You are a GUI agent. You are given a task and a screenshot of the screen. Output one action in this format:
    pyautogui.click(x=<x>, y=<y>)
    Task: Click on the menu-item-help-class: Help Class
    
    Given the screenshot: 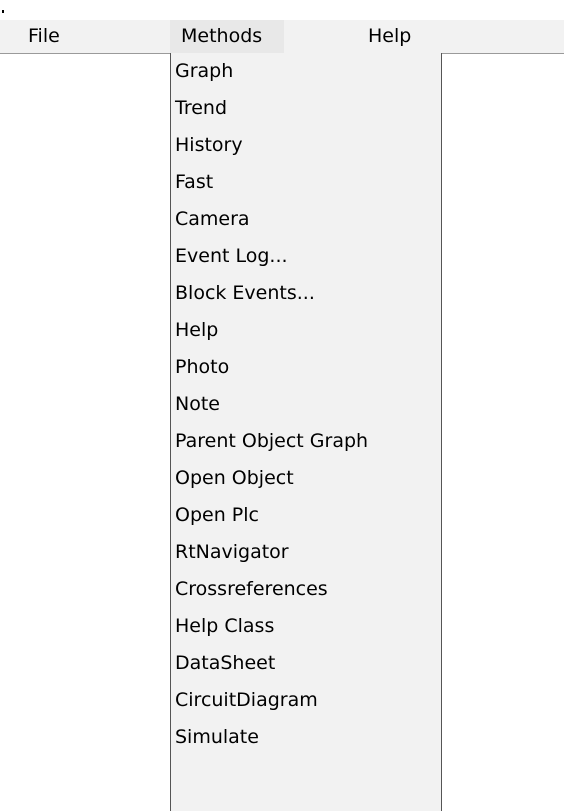 What is the action you would take?
    pyautogui.click(x=306, y=626)
    